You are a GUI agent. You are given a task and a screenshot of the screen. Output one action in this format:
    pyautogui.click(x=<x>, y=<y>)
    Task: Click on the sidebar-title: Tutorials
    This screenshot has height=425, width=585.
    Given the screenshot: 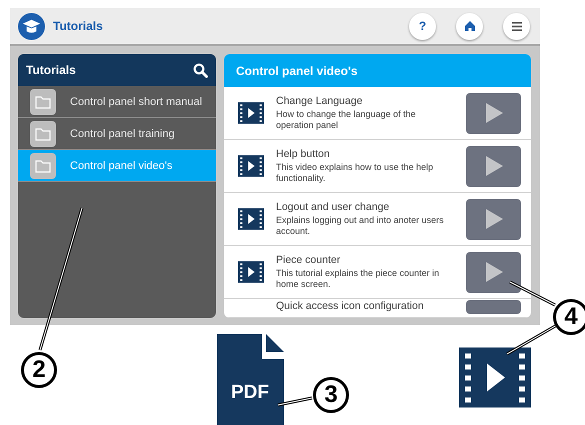 What is the action you would take?
    pyautogui.click(x=51, y=70)
    